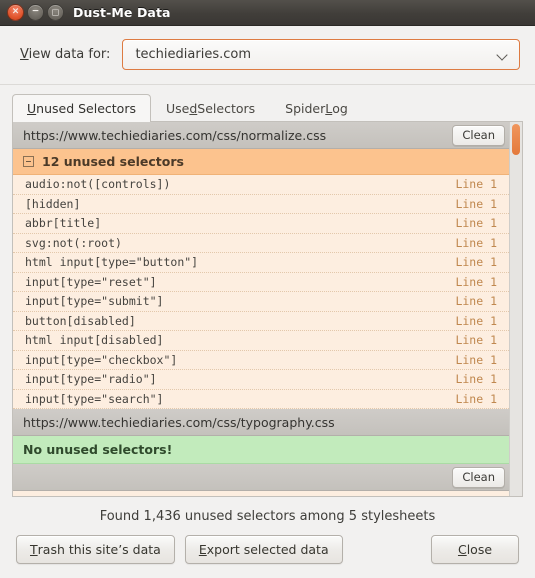  What do you see at coordinates (340, 108) in the screenshot?
I see `tab-spider-rest: og` at bounding box center [340, 108].